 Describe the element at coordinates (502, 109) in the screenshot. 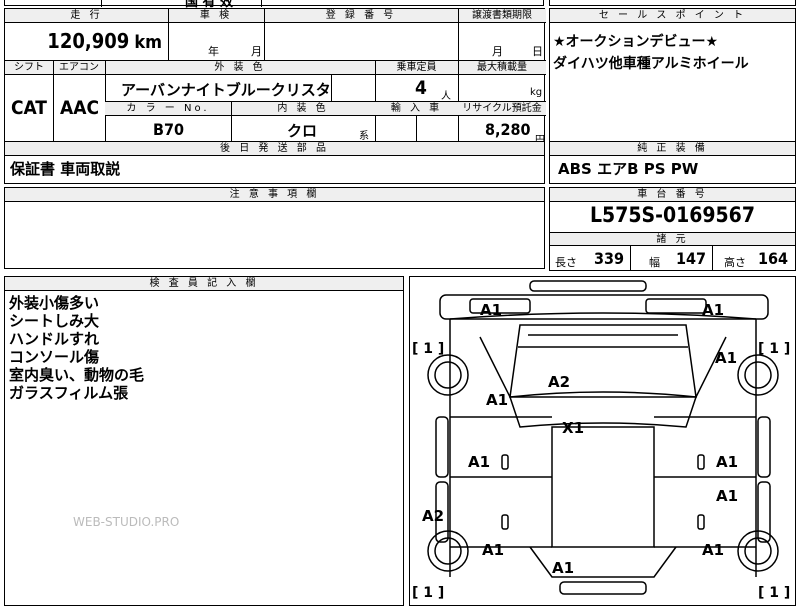

I see `recycle-label: リサイクル預託金` at that location.